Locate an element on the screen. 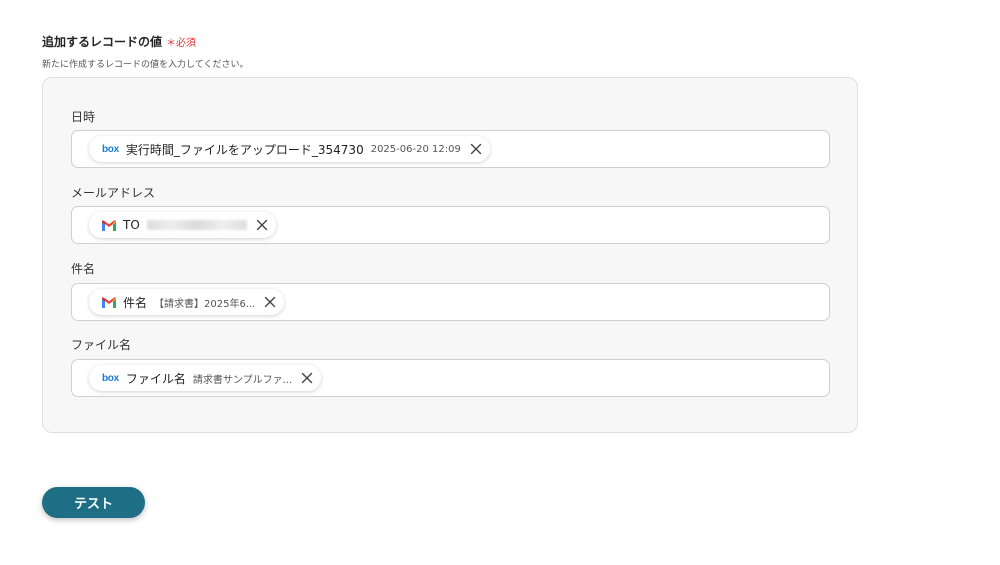  chip-label: 件名 is located at coordinates (135, 302).